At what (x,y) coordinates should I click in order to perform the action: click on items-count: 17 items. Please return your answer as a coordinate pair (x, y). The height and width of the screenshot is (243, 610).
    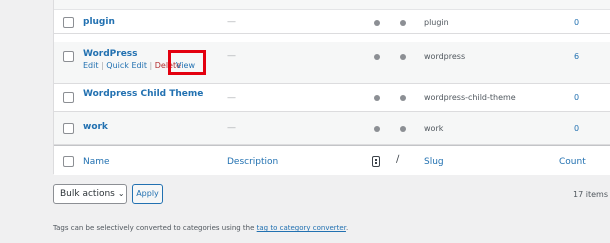
    Looking at the image, I should click on (590, 194).